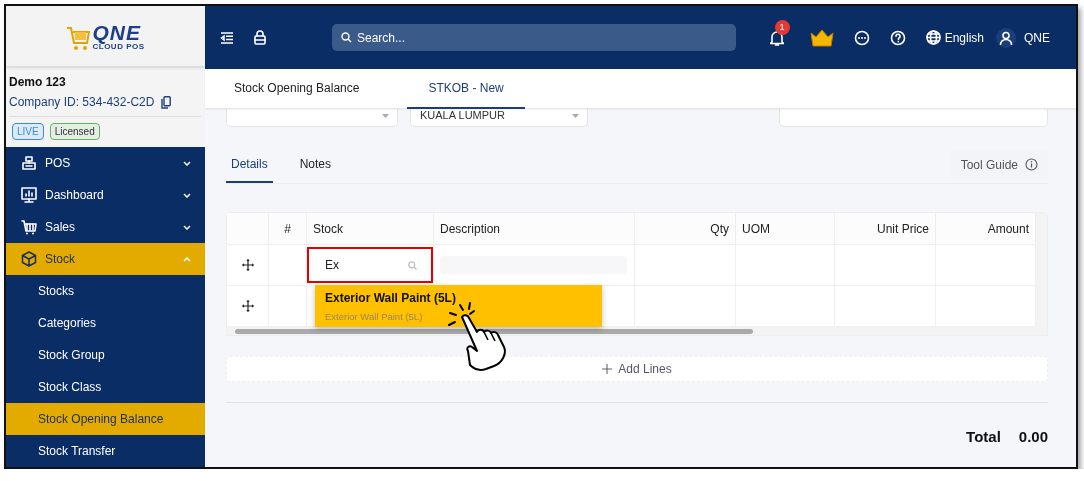 The width and height of the screenshot is (1084, 481). I want to click on register-icon, so click(29, 163).